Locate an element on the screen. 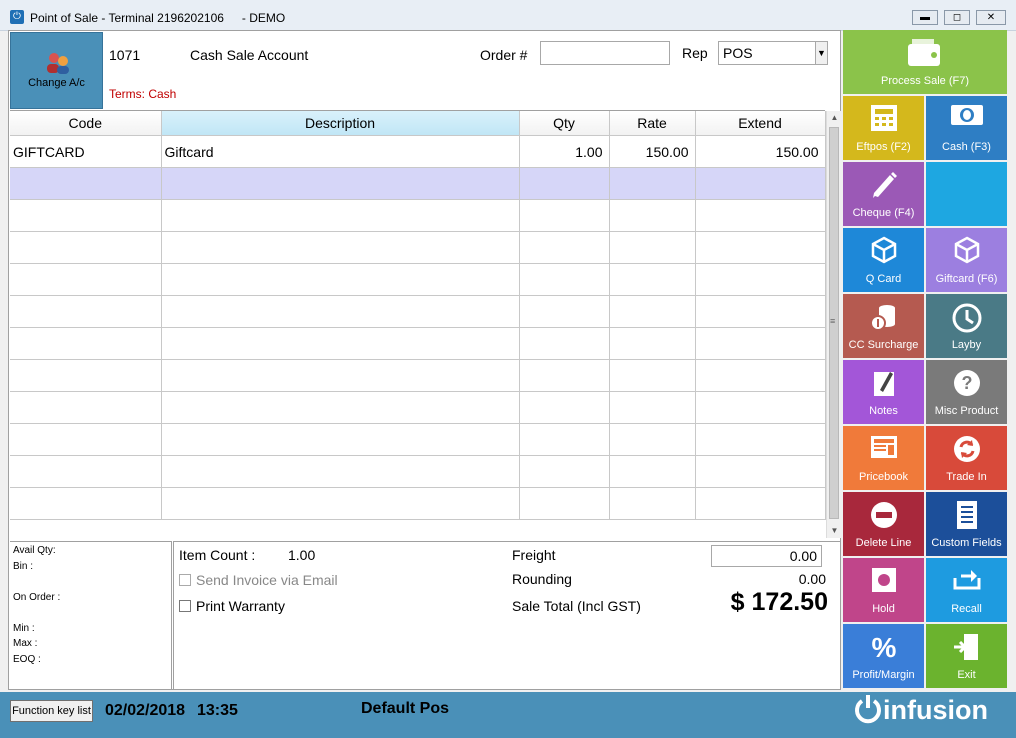 This screenshot has width=1016, height=738. grid-scrollbar: ▲ ≡ ▼ is located at coordinates (834, 324).